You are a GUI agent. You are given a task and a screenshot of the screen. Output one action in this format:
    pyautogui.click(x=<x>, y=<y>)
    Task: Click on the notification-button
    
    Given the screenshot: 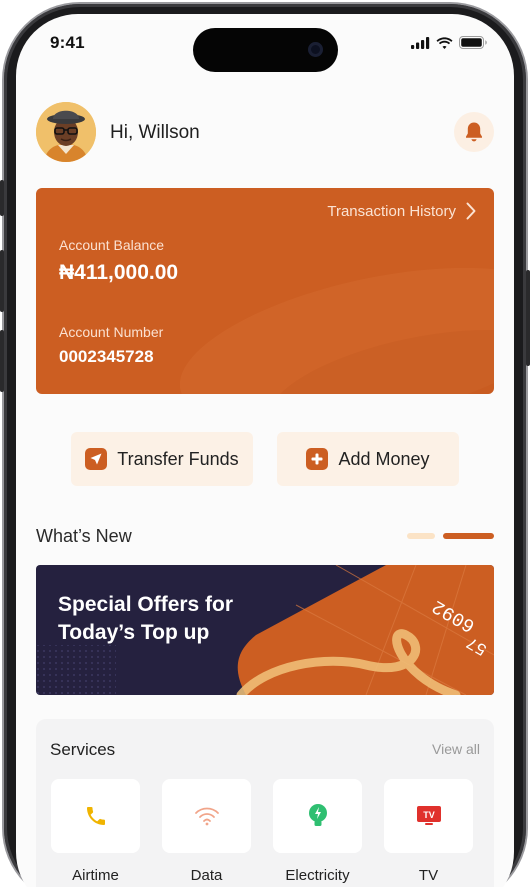 What is the action you would take?
    pyautogui.click(x=474, y=132)
    